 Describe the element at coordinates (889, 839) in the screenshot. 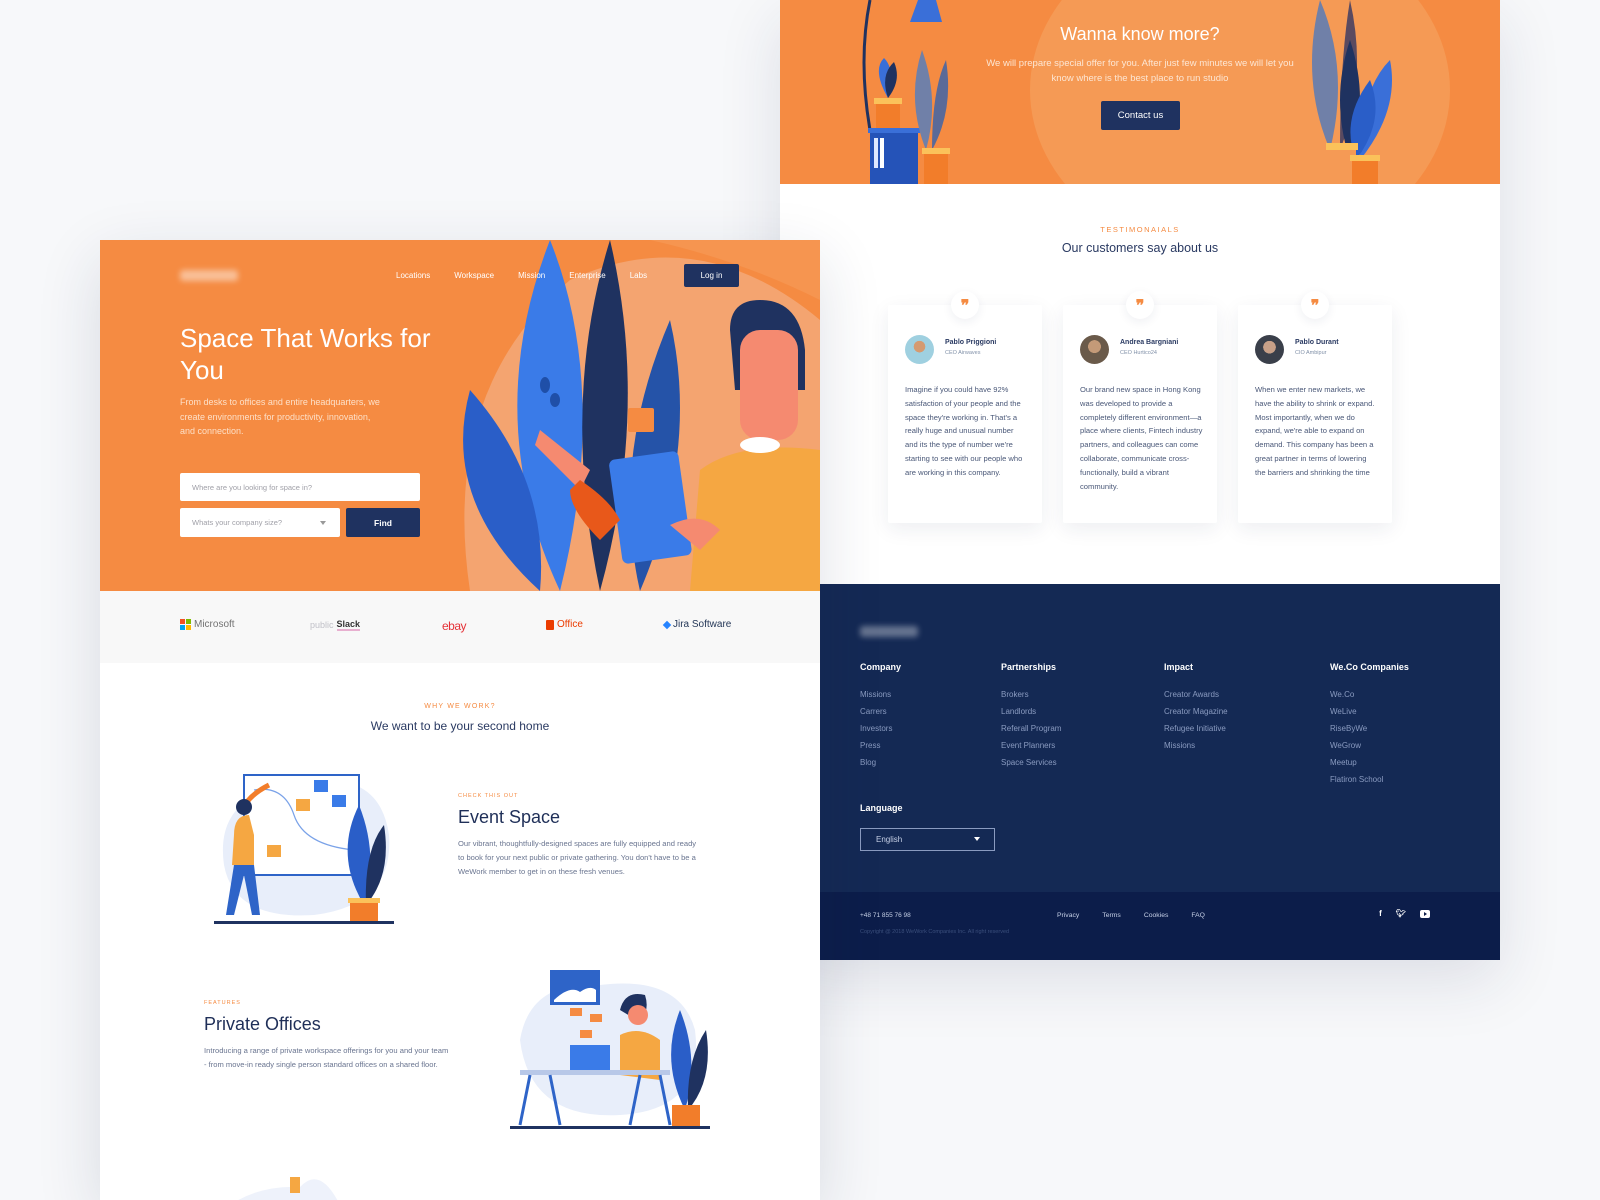

I see `language-value: English` at that location.